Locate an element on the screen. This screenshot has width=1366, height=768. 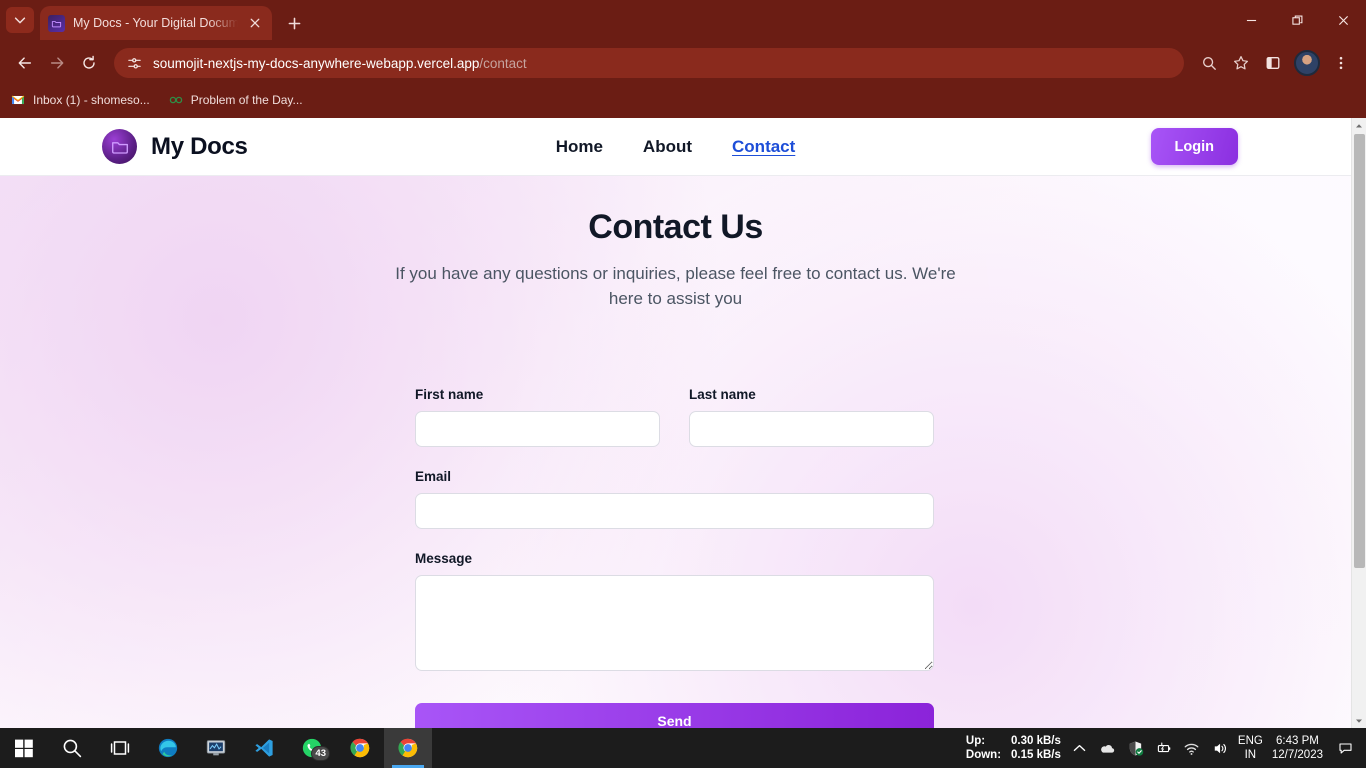
reload-icon is located at coordinates (89, 62).